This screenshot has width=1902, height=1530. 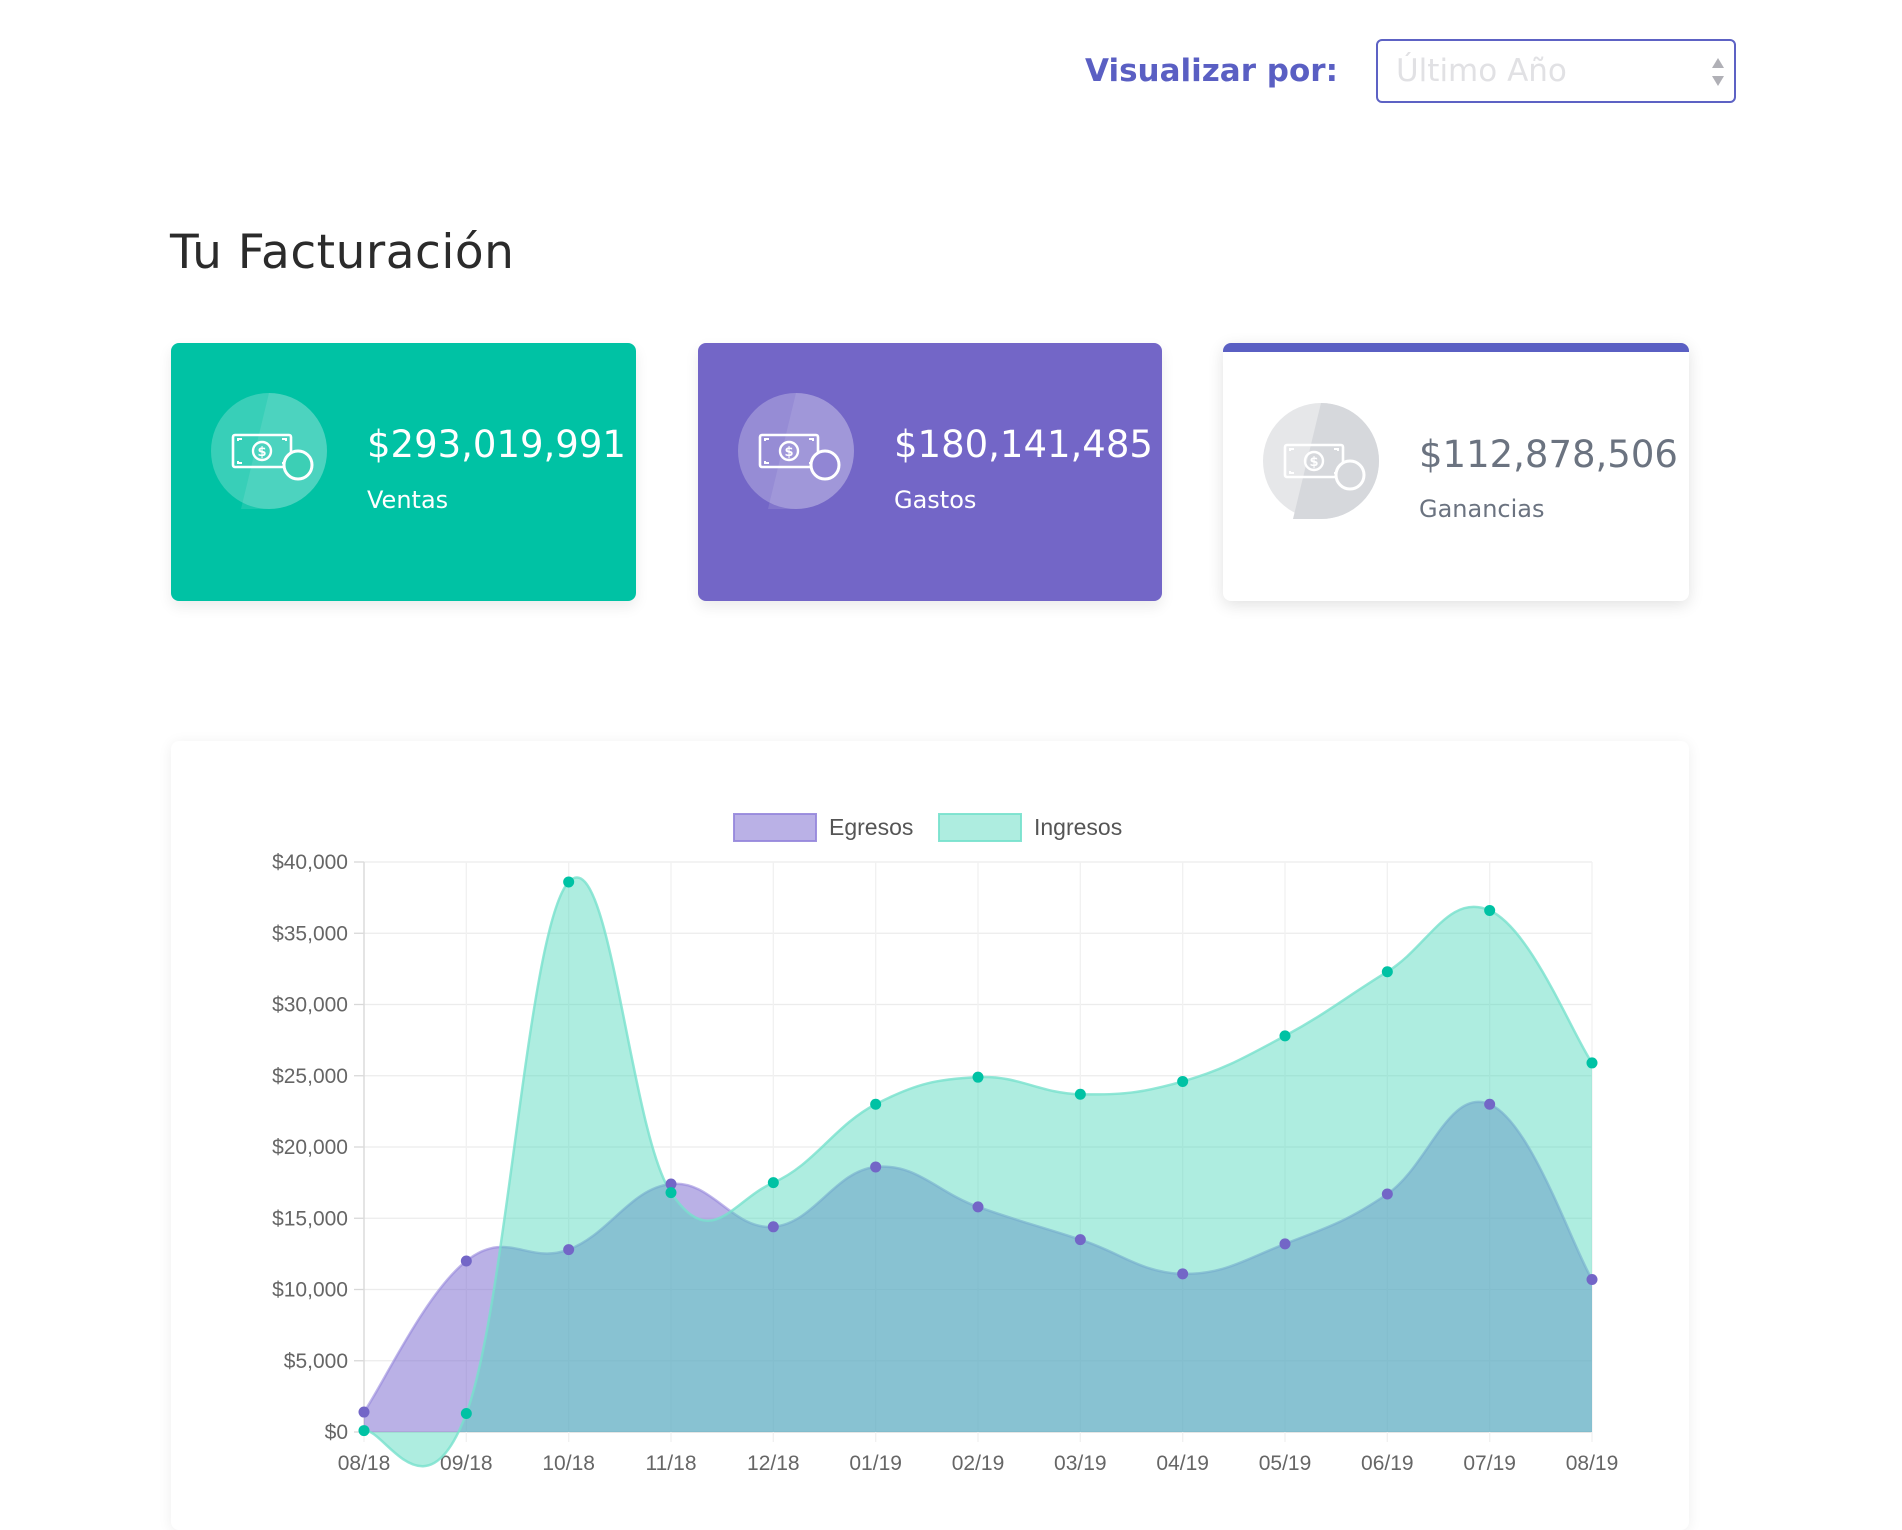 What do you see at coordinates (1285, 1463) in the screenshot?
I see `x-tick-label: 05/19` at bounding box center [1285, 1463].